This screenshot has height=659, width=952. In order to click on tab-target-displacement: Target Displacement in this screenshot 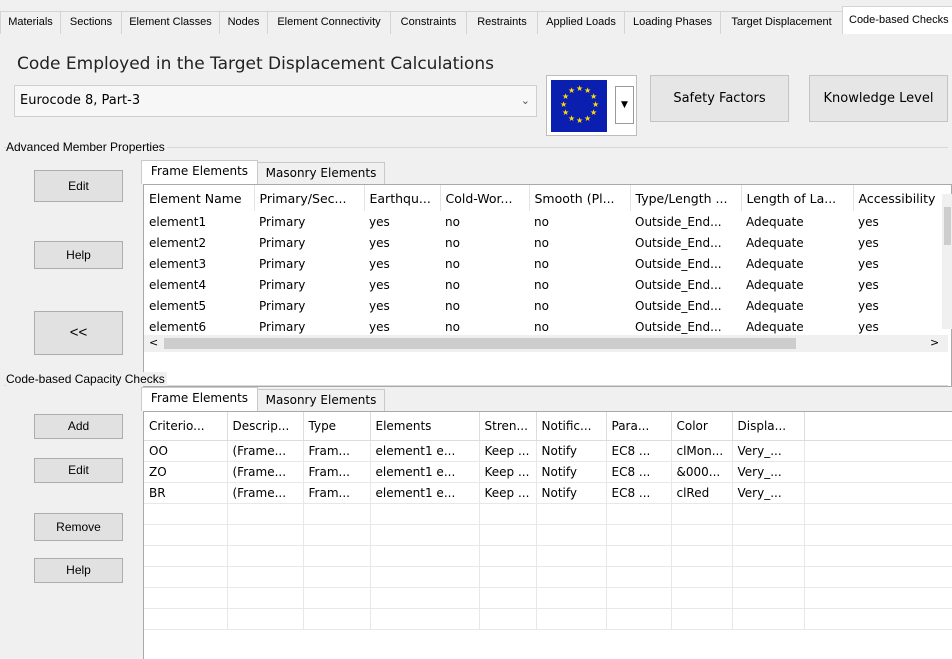, I will do `click(781, 22)`.